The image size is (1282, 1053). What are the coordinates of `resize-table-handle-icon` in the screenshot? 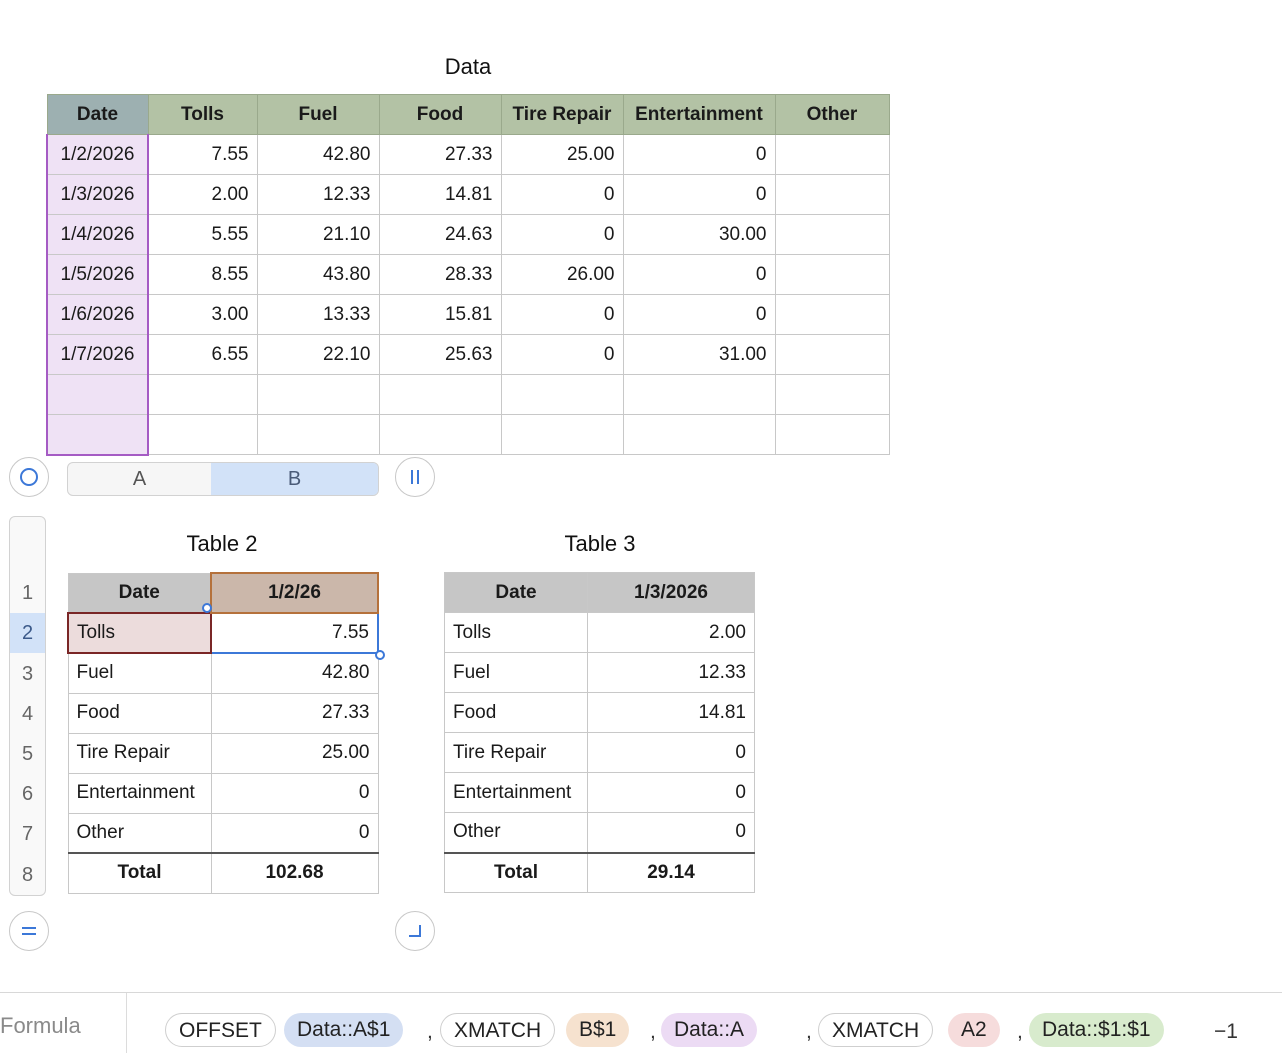 It's located at (415, 931).